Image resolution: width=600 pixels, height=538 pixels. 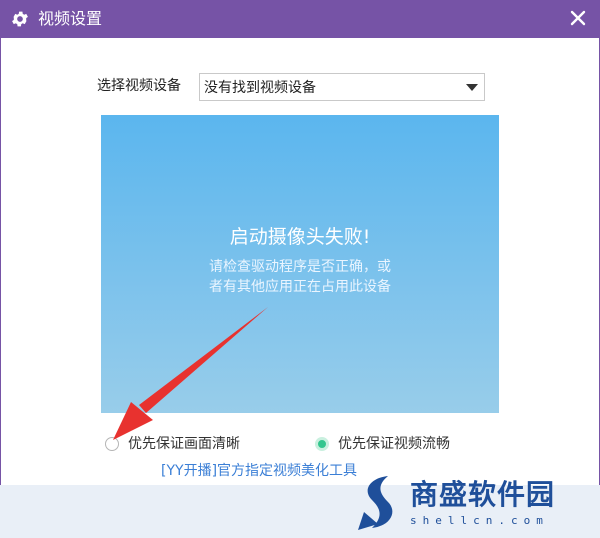 I want to click on clarity-radio, so click(x=112, y=444).